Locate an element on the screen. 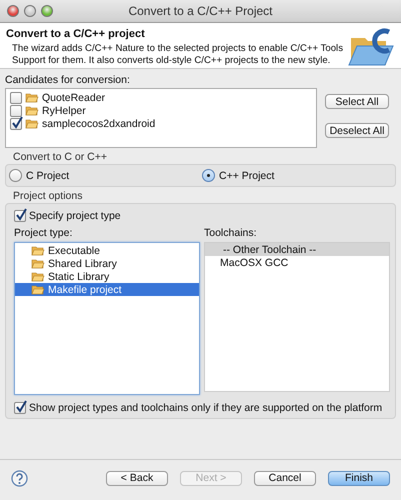 The image size is (401, 500). checkbox-label: Specify project type is located at coordinates (75, 216).